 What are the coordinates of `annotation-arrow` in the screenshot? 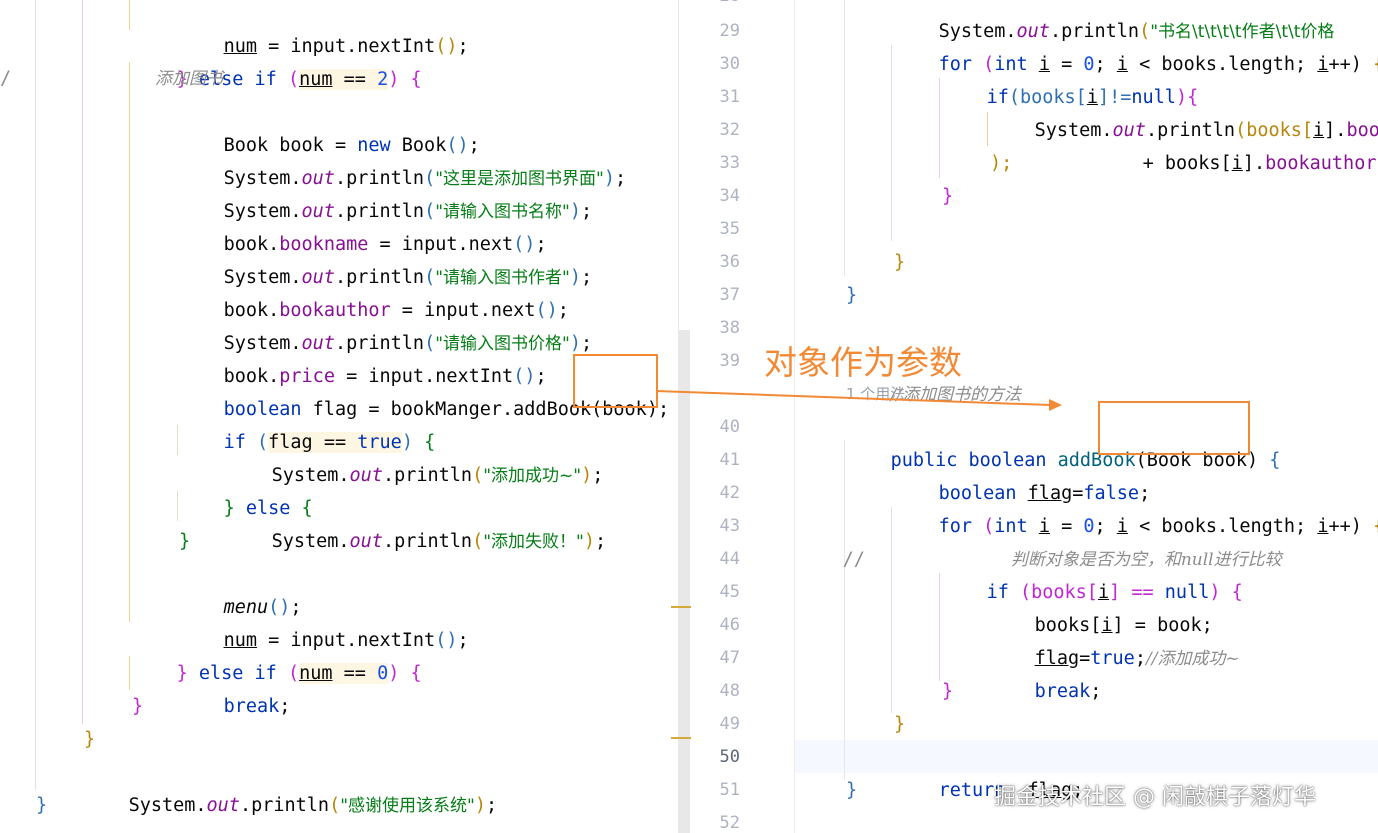 It's located at (858, 400).